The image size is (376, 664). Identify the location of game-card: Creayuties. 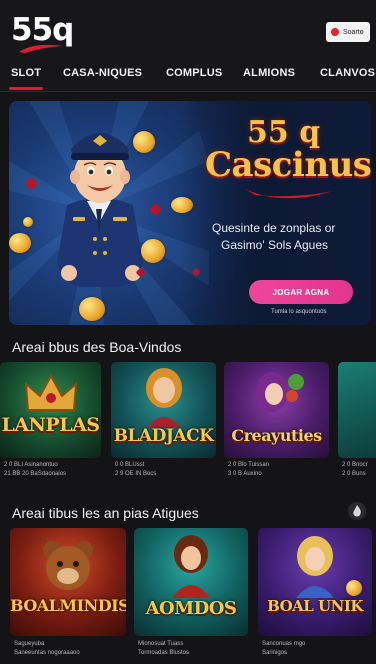
(276, 410).